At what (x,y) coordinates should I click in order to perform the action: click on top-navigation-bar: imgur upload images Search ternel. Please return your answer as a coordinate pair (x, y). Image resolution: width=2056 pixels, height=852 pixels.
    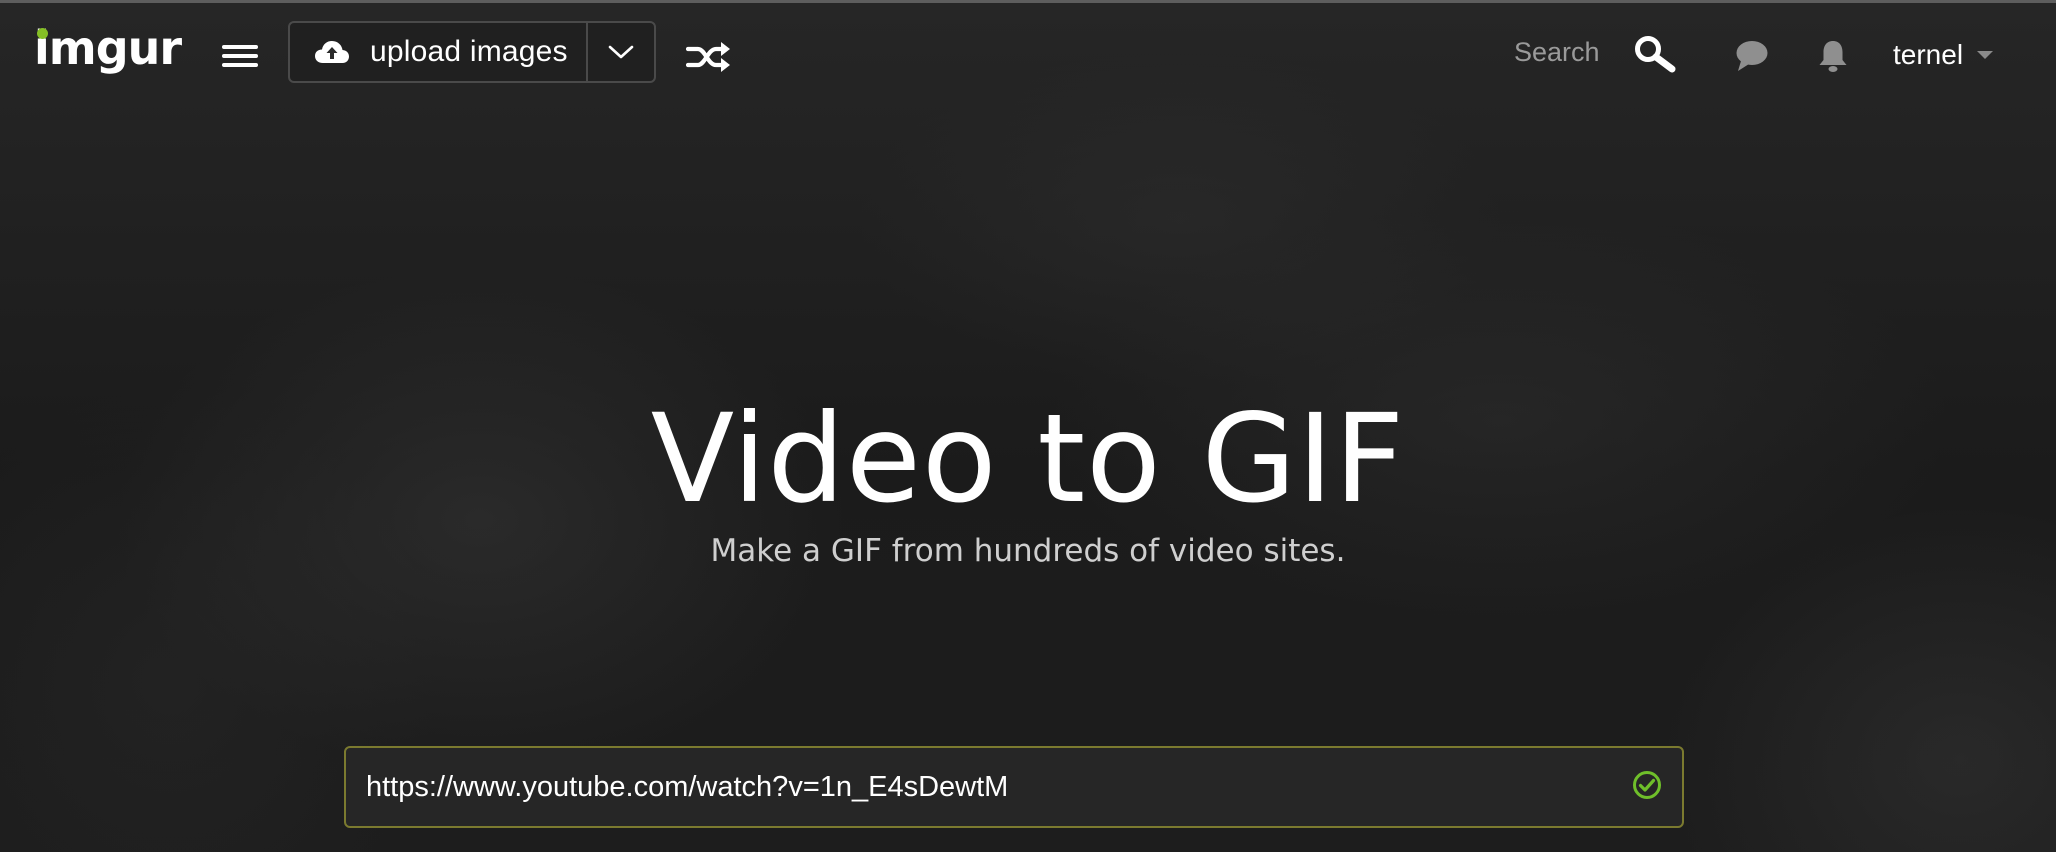
    Looking at the image, I should click on (1028, 53).